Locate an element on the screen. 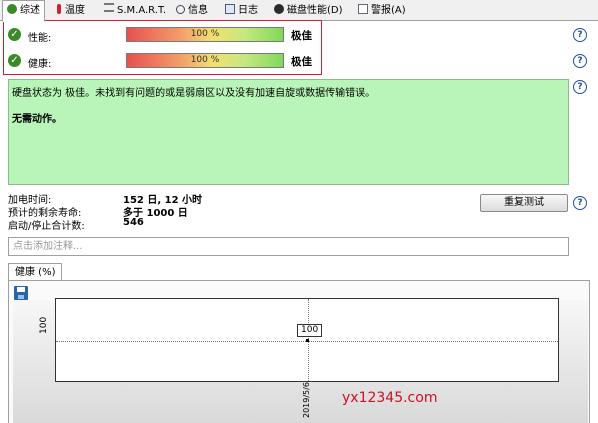  disk-performance-icon is located at coordinates (279, 9).